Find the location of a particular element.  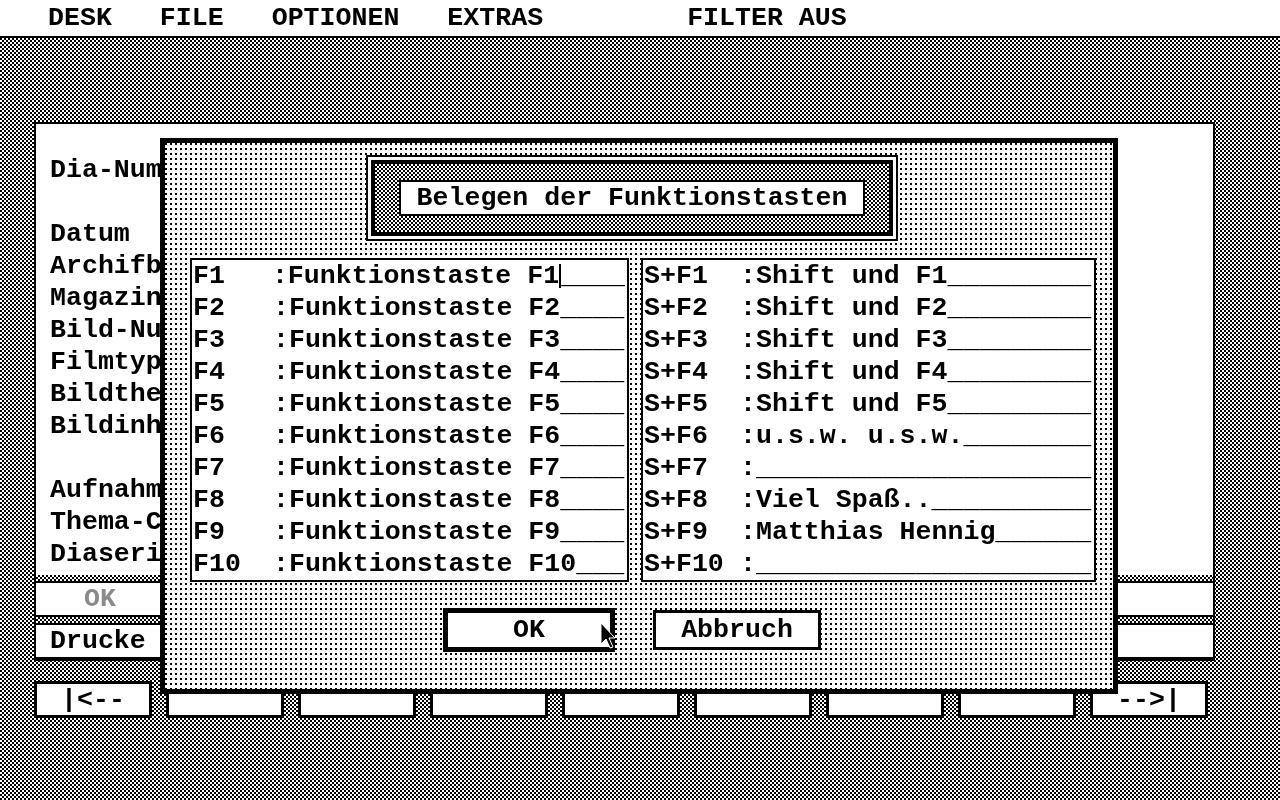

key-label: S+F2 is located at coordinates (676, 308).